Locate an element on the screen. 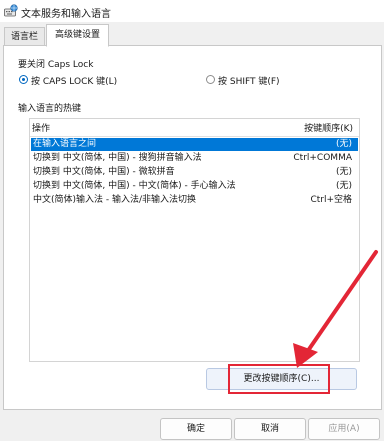  column-header-action: 操作 is located at coordinates (41, 127).